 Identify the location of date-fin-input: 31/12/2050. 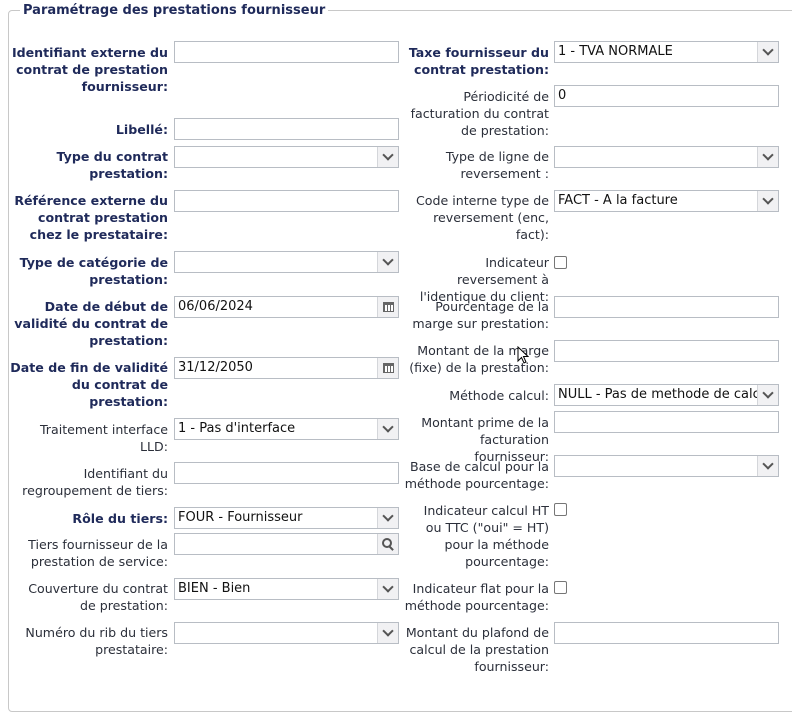
(286, 368).